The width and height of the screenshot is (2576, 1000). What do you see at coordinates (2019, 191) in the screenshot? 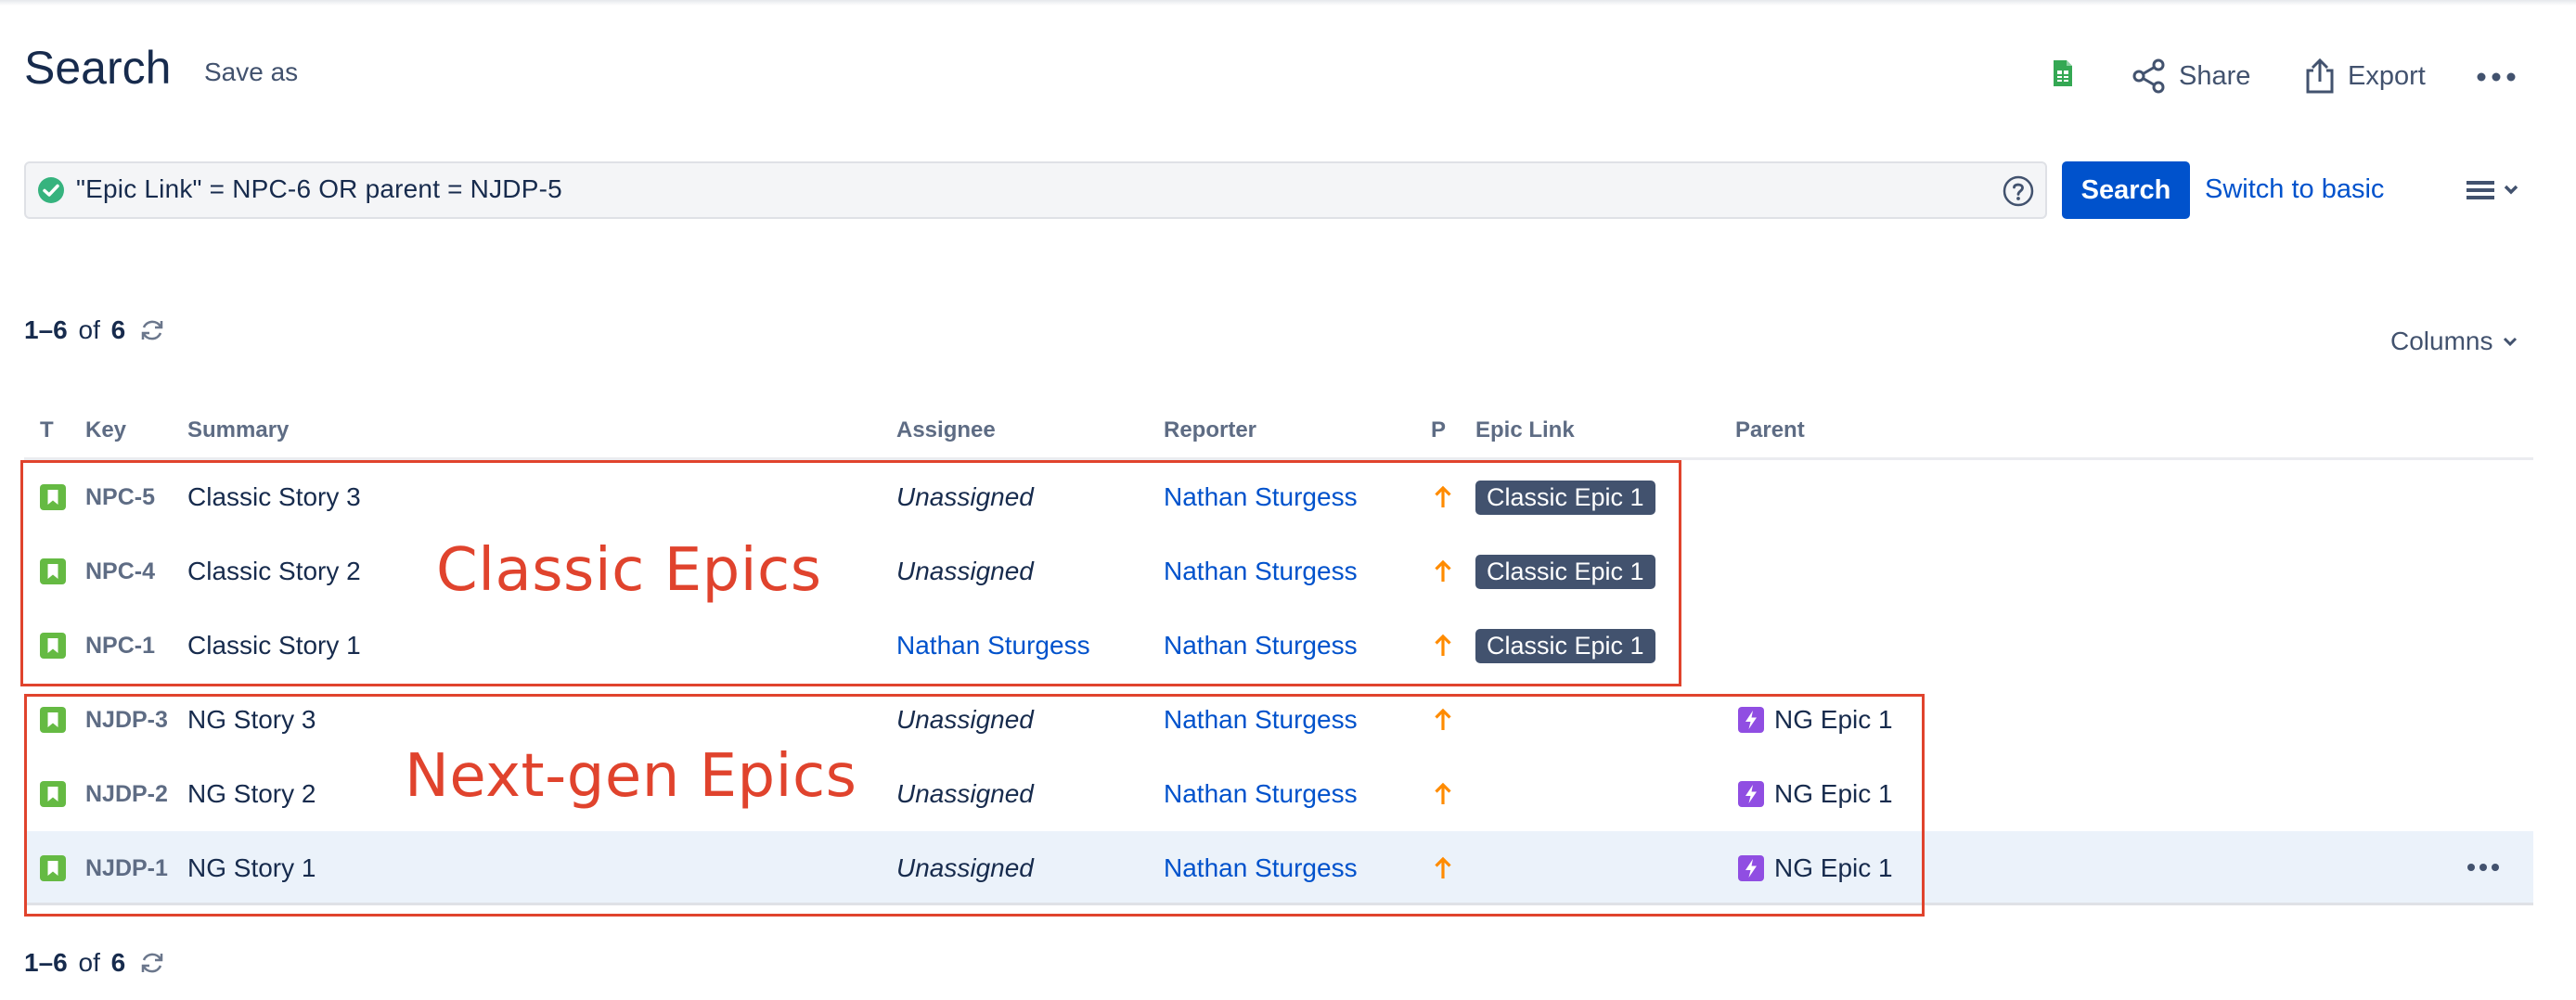
I see `help-icon` at bounding box center [2019, 191].